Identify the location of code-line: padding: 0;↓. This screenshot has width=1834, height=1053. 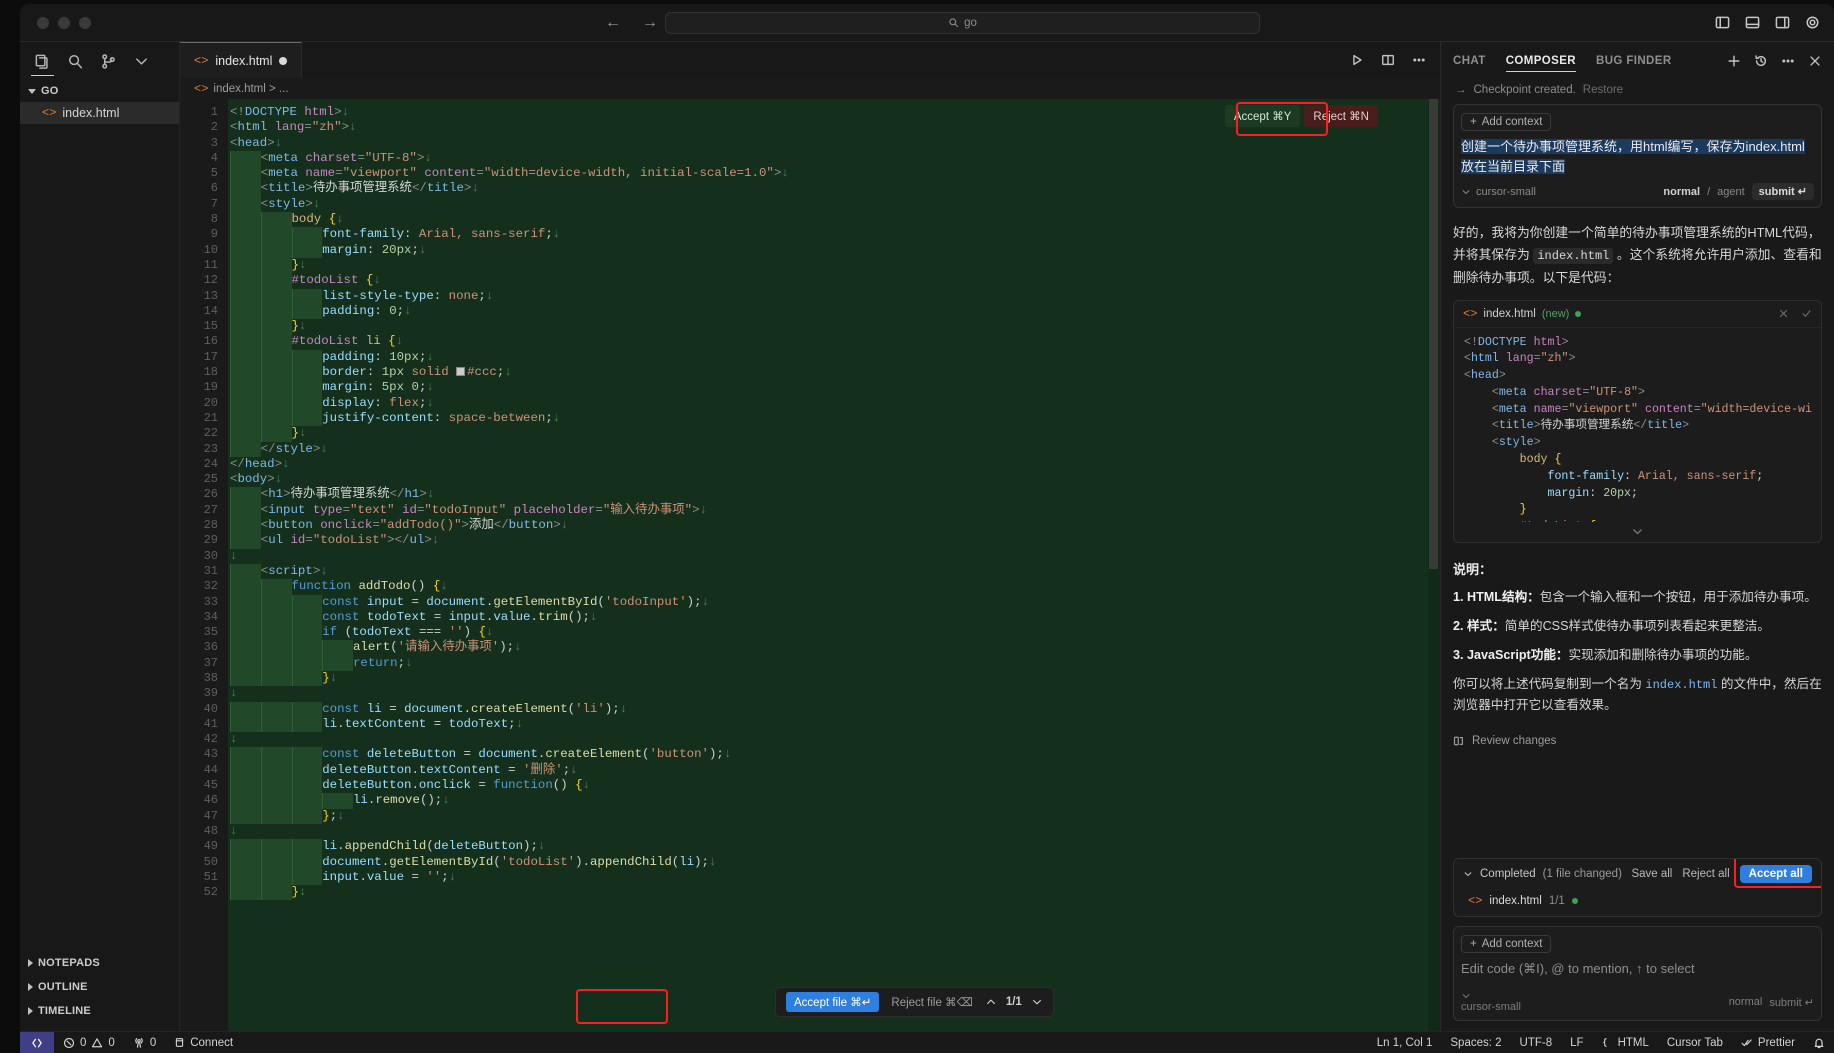
(834, 311).